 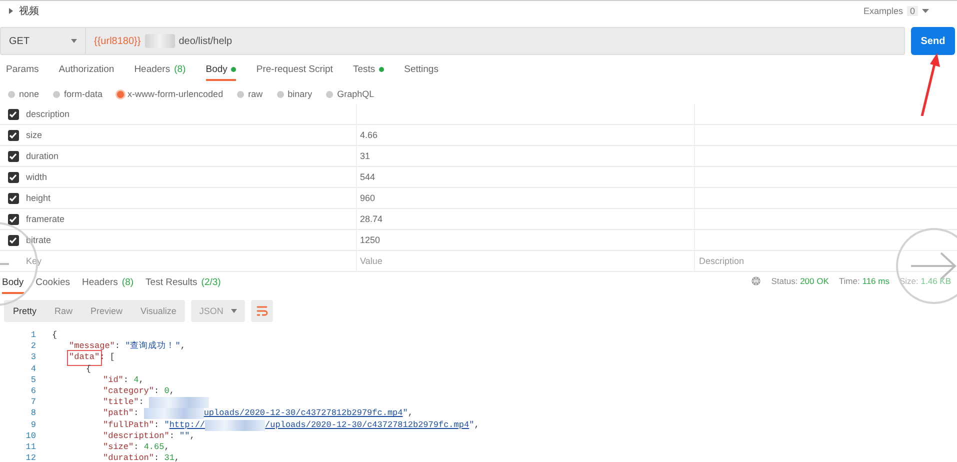 I want to click on status-value: 200 OK, so click(x=814, y=281).